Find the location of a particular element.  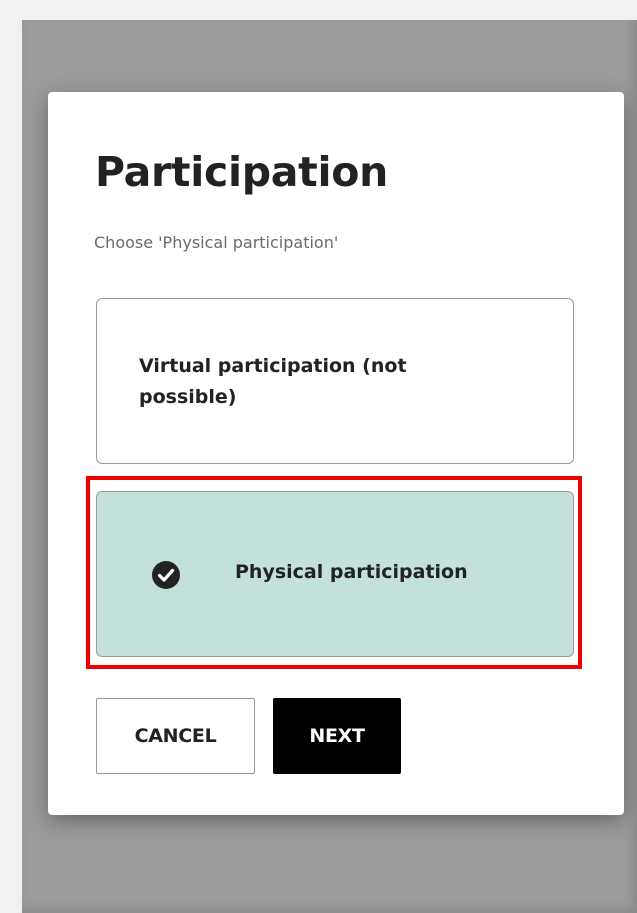

option-virtual-participation: Virtual participation (not possible) is located at coordinates (335, 381).